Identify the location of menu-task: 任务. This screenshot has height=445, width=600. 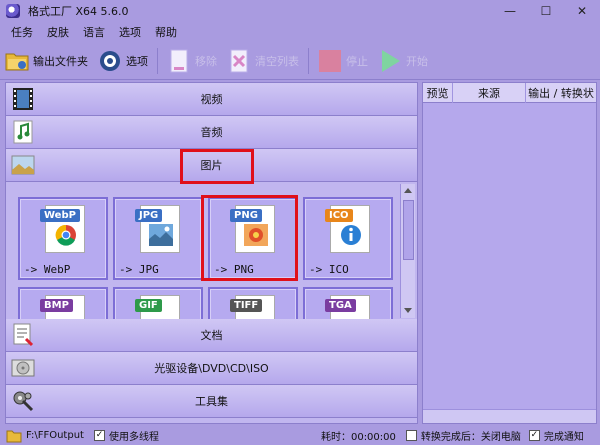
(22, 32).